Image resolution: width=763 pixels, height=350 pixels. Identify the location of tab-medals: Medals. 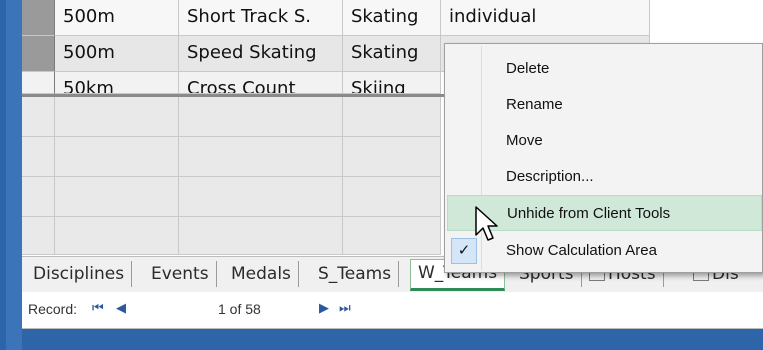
(261, 274).